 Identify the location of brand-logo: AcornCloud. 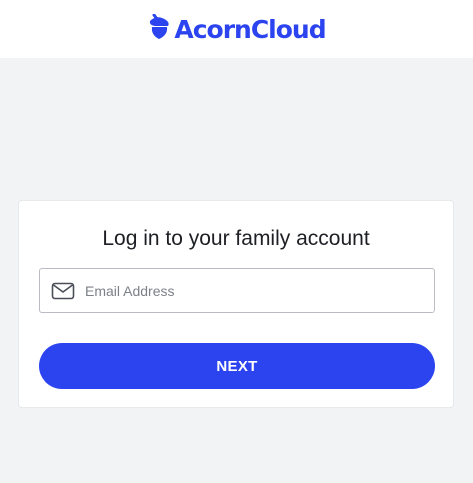
(237, 29).